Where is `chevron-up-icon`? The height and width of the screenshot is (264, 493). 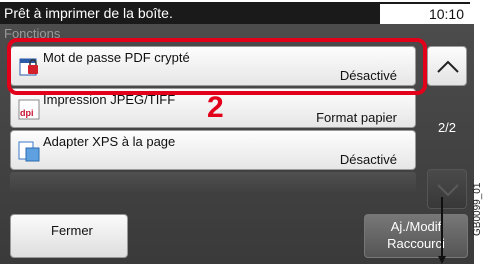
chevron-up-icon is located at coordinates (448, 66).